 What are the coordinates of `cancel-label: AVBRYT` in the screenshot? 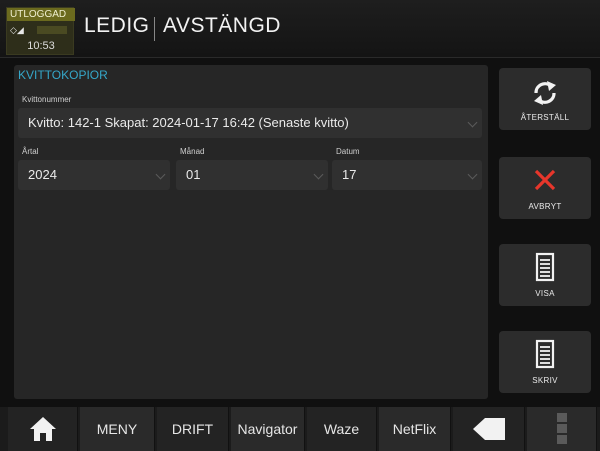 It's located at (545, 206).